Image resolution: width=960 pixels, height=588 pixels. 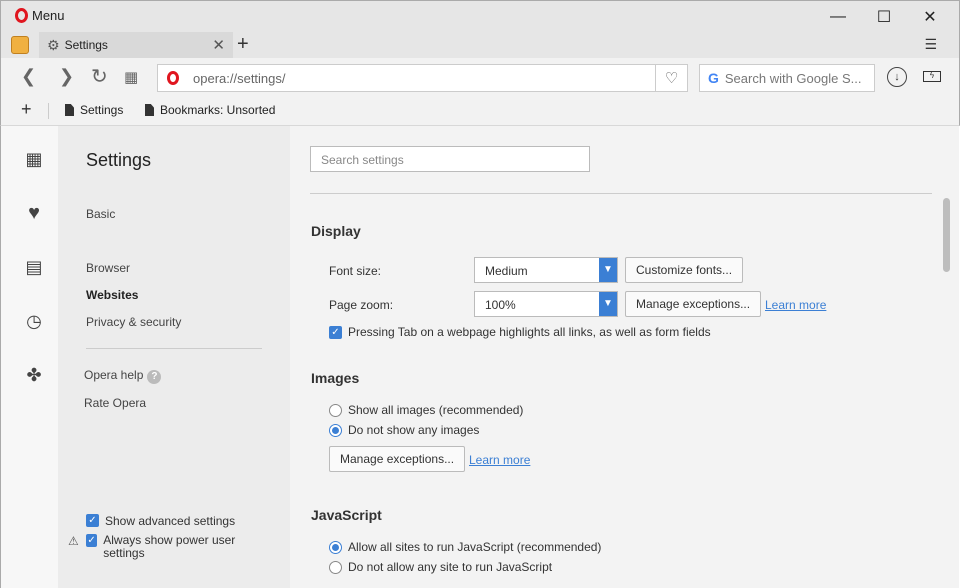 I want to click on images-learn-more-link: Learn more, so click(x=499, y=460).